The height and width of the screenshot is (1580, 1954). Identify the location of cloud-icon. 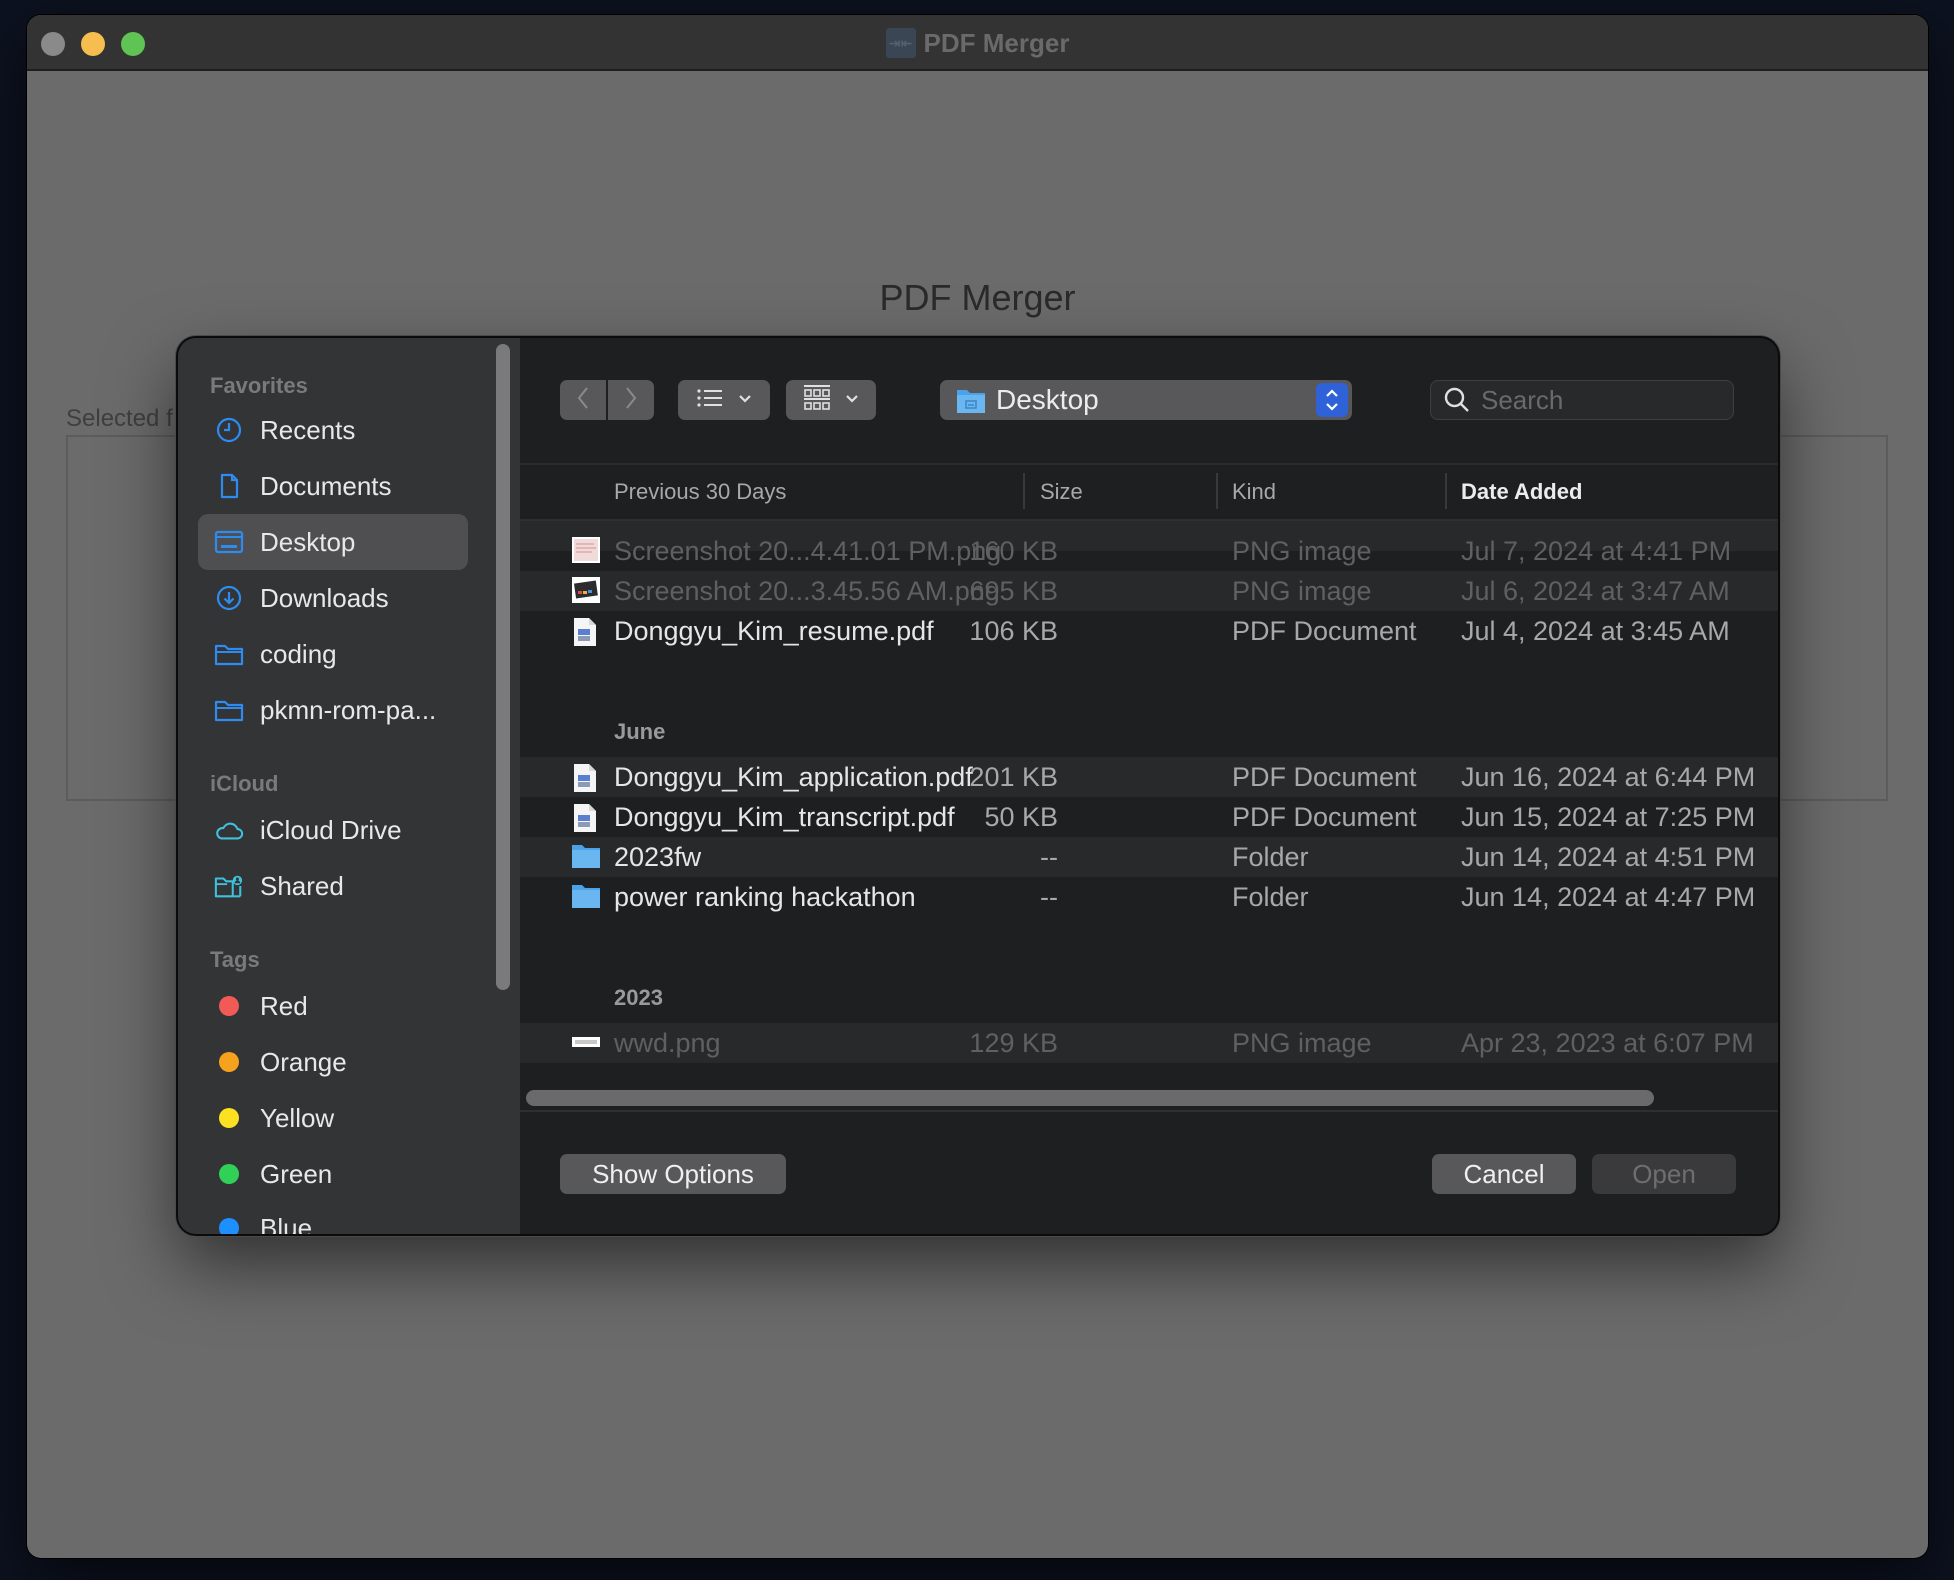
(229, 830).